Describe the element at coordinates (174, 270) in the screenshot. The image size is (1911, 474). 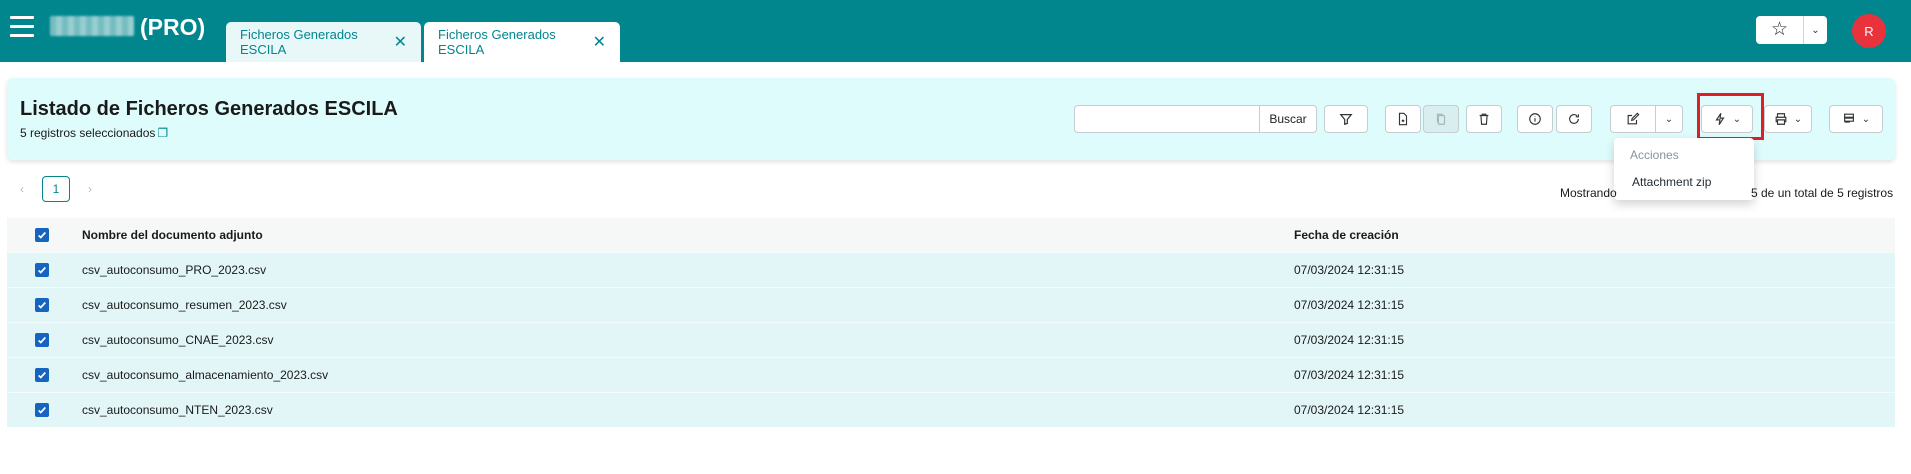
I see `document-name: csv_autoconsumo_PRO_2023.csv` at that location.